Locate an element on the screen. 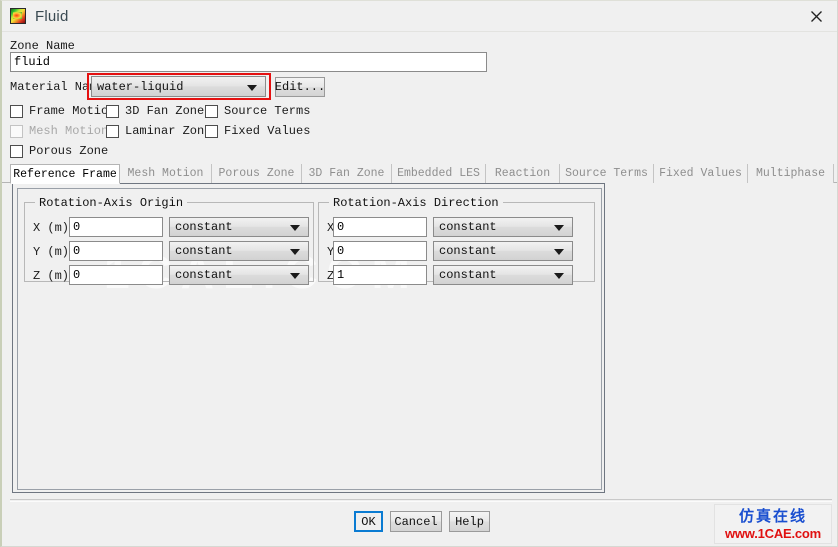 The image size is (838, 547). tab-multiphase: Multiphase is located at coordinates (791, 173).